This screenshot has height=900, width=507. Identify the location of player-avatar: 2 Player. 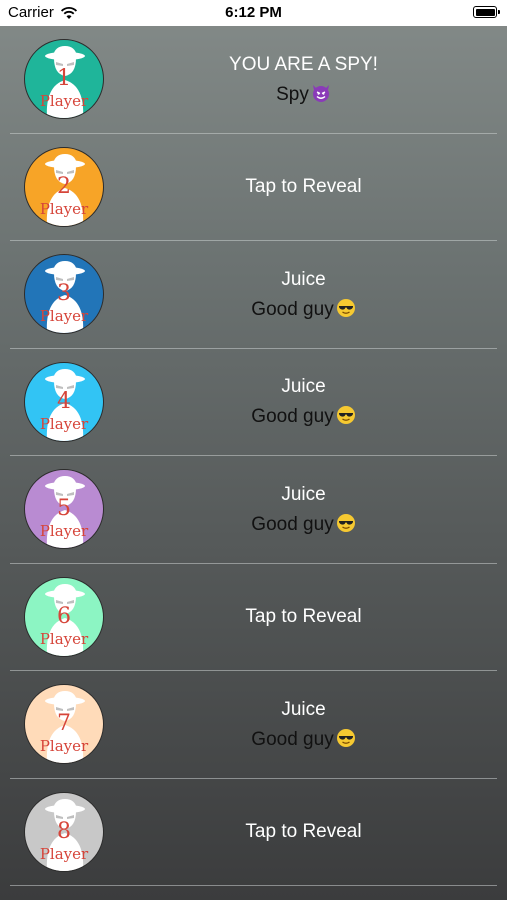
(64, 186).